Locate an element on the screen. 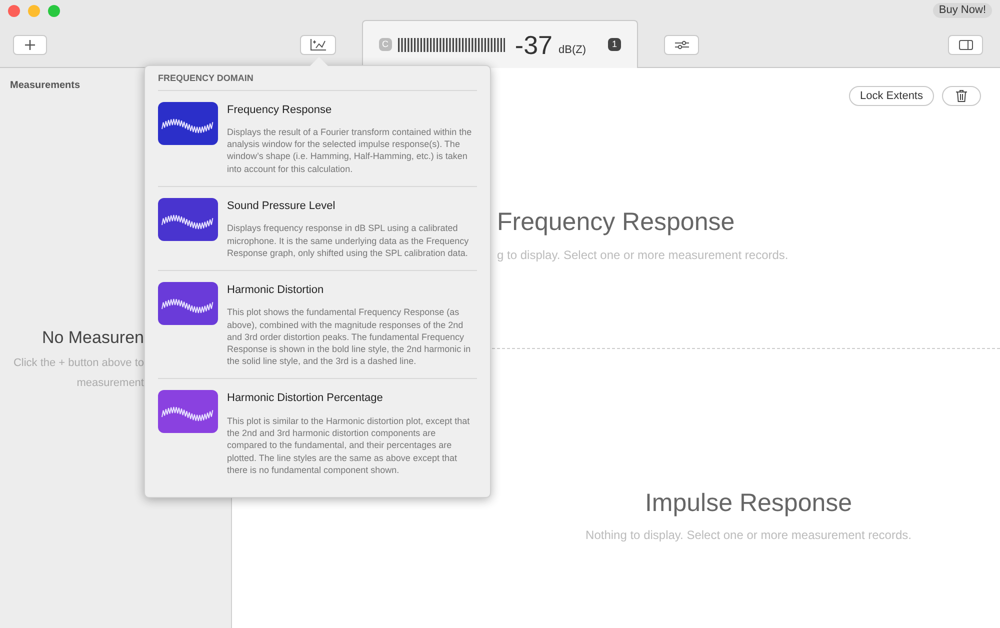 This screenshot has height=628, width=1000. settings-button is located at coordinates (681, 45).